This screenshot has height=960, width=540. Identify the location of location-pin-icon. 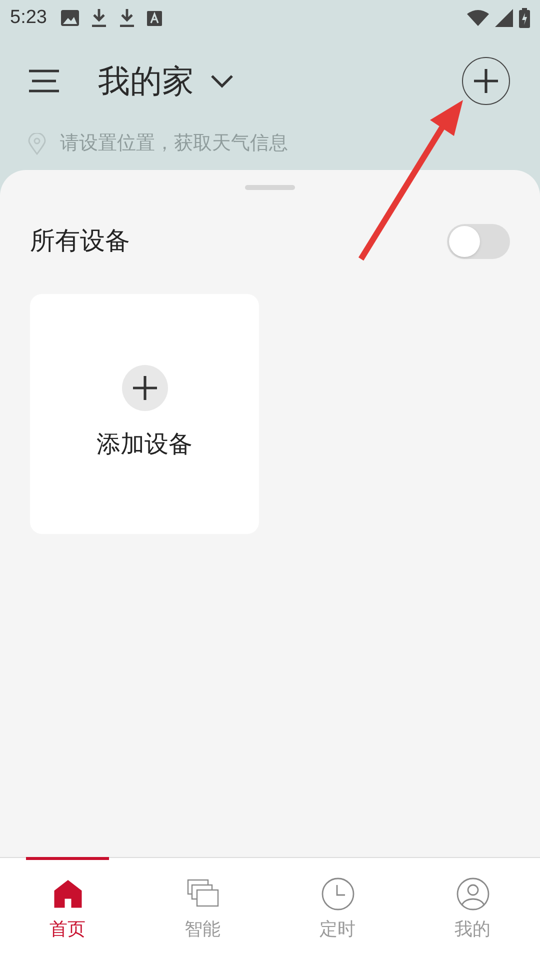
(37, 144).